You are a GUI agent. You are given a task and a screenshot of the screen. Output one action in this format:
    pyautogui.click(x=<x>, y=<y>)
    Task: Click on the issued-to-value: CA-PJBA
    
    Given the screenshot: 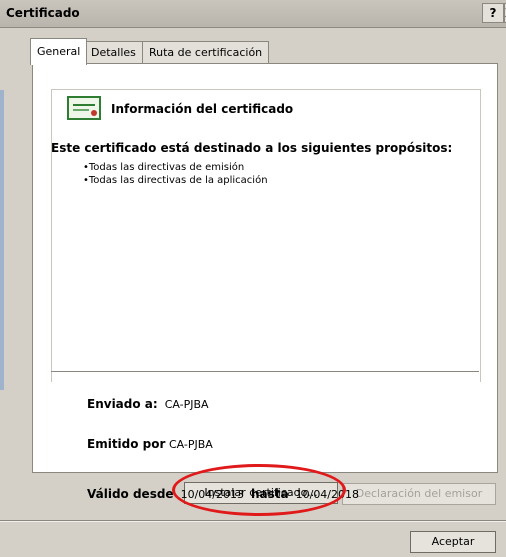 What is the action you would take?
    pyautogui.click(x=186, y=404)
    